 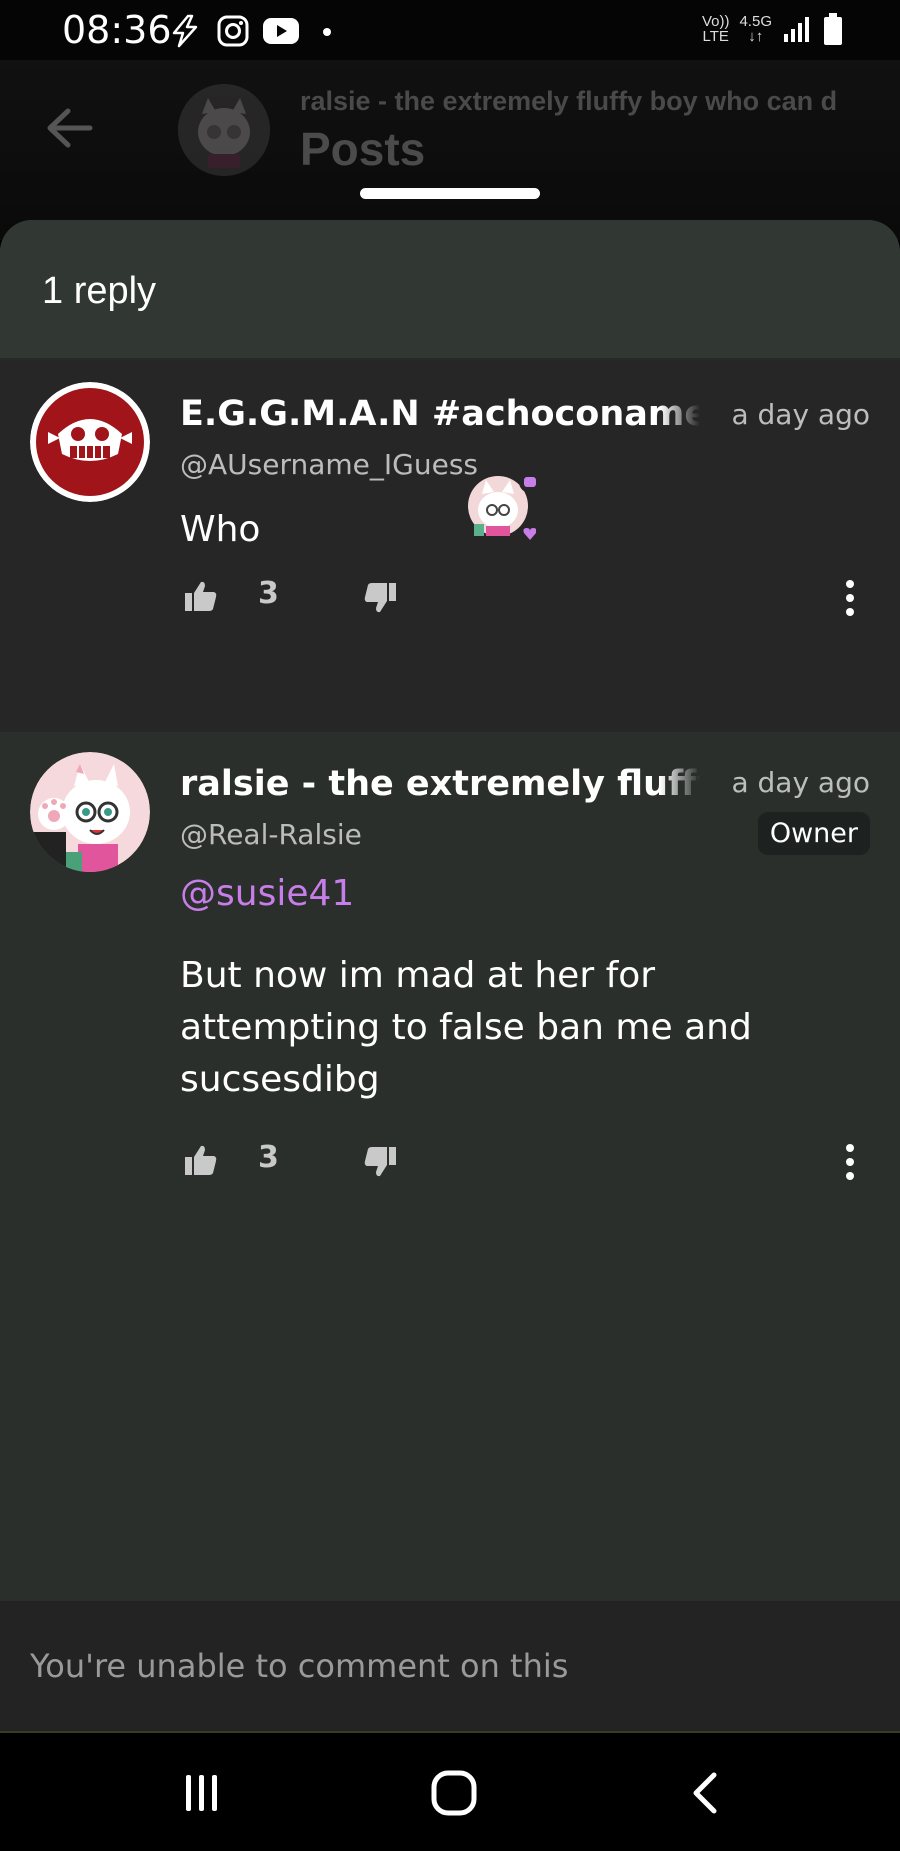 What do you see at coordinates (117, 30) in the screenshot?
I see `status-time: 08:36` at bounding box center [117, 30].